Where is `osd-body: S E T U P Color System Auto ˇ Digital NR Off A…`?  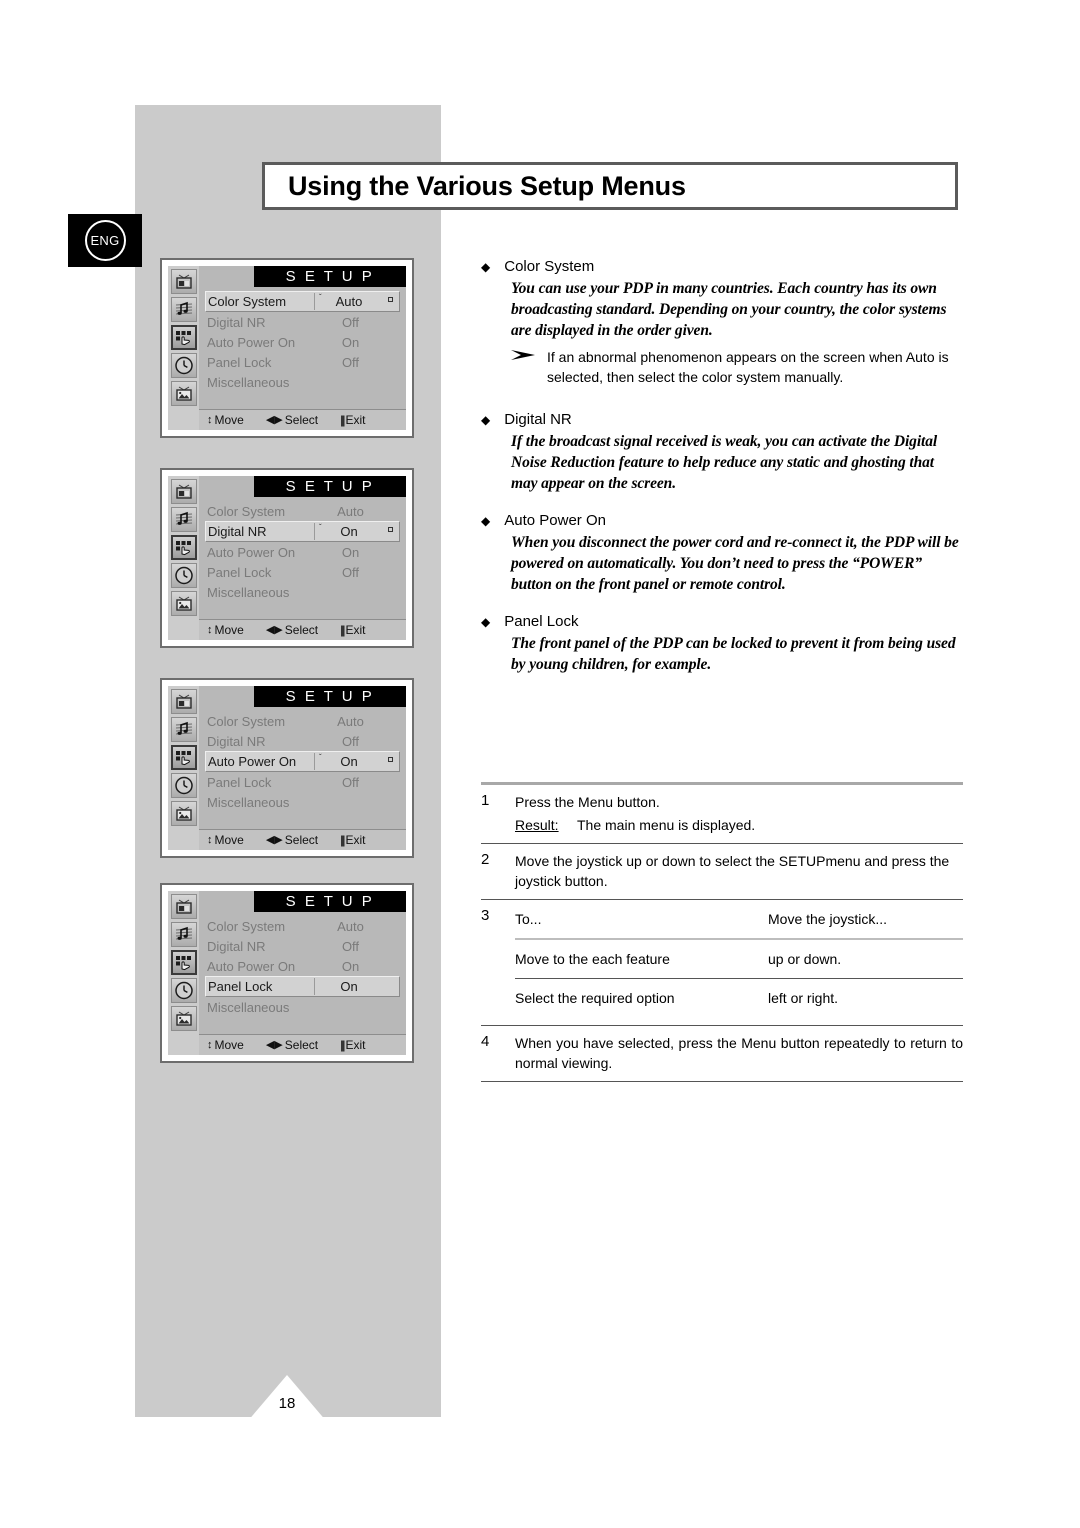
osd-body: S E T U P Color System Auto ˇ Digital NR Off A… is located at coordinates (302, 348).